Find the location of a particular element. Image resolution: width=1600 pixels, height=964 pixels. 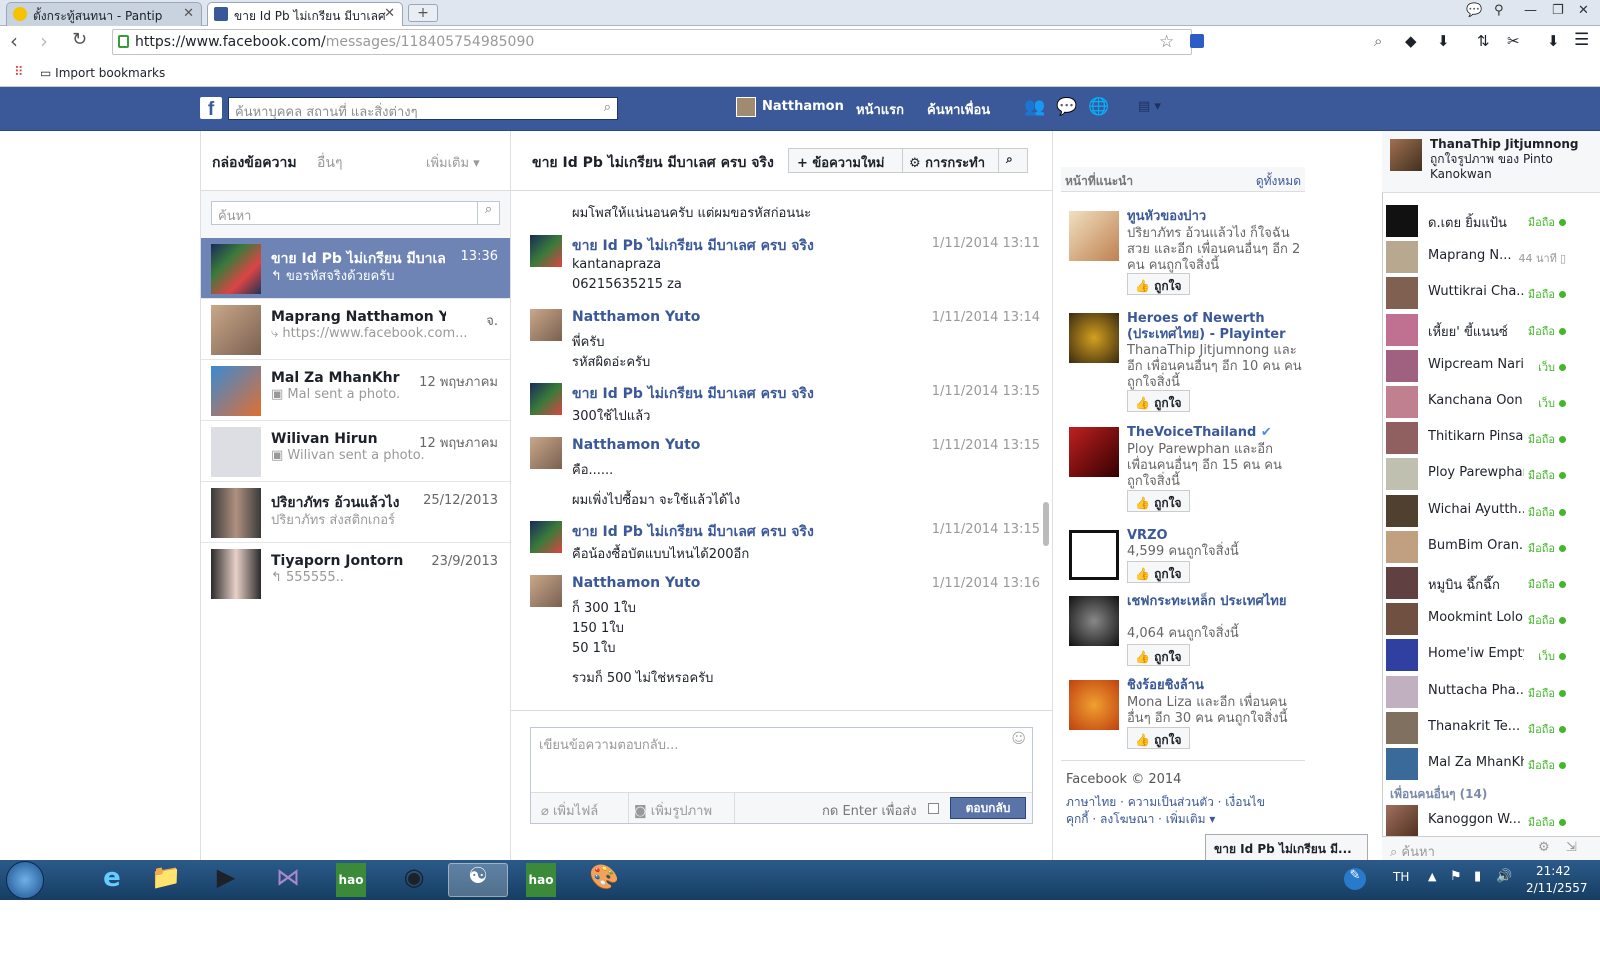

scrollbar-thumb is located at coordinates (1046, 524).